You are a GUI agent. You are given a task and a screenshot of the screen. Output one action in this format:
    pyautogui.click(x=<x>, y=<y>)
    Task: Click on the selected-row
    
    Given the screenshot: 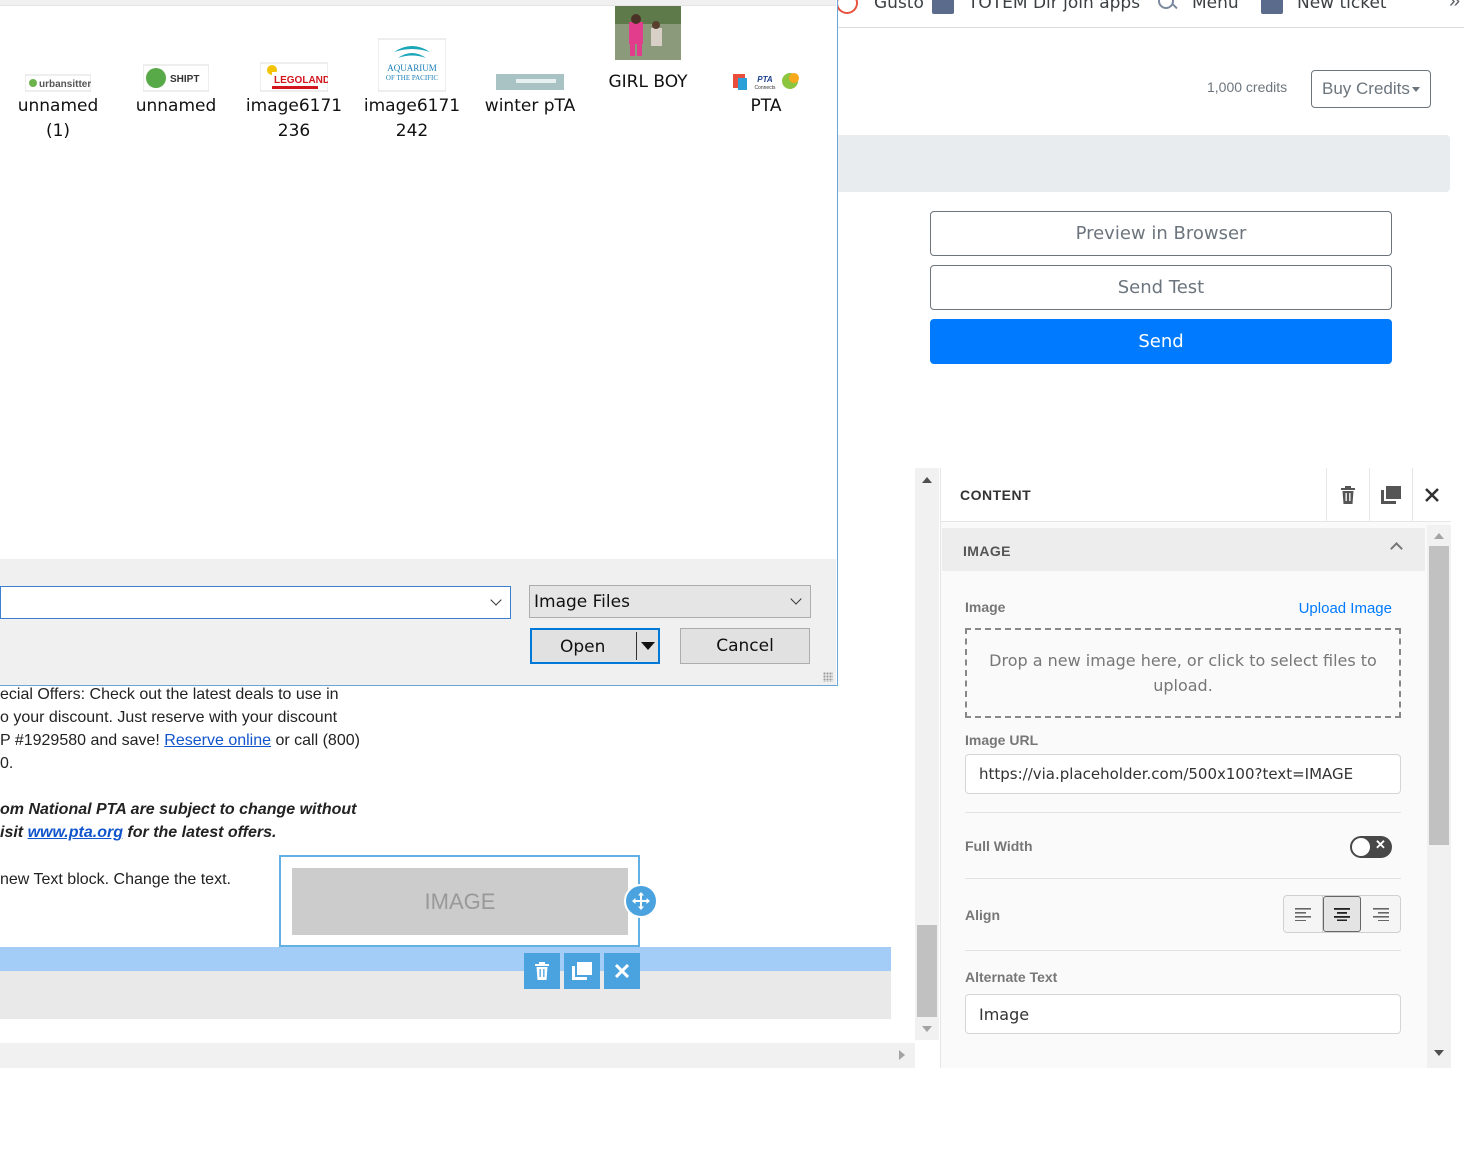 What is the action you would take?
    pyautogui.click(x=445, y=959)
    